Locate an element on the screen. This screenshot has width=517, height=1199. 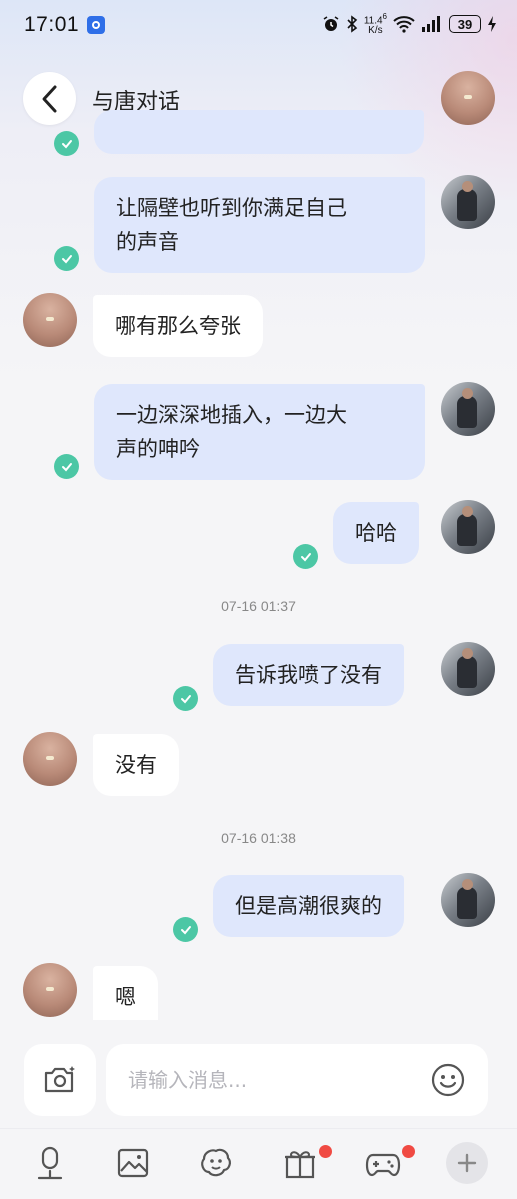
message-text: 哈哈 is located at coordinates (376, 533).